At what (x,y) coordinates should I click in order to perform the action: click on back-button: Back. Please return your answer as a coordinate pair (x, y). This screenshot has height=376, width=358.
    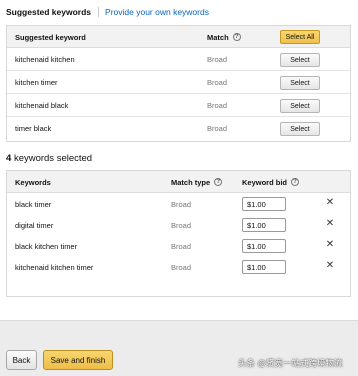
    Looking at the image, I should click on (21, 360).